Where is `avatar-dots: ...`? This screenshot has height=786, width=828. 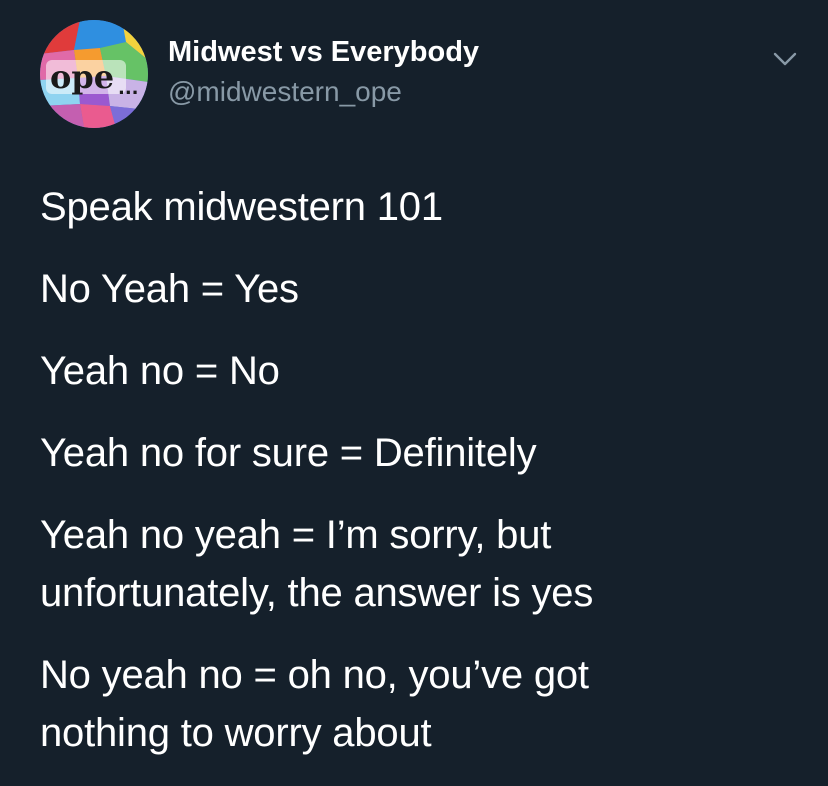 avatar-dots: ... is located at coordinates (128, 88).